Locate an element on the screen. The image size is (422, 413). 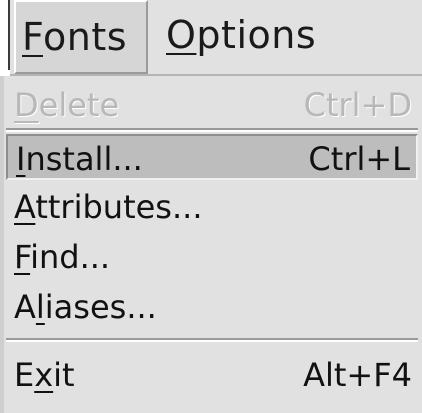
menu-options-label-rest: ptions is located at coordinates (256, 35).